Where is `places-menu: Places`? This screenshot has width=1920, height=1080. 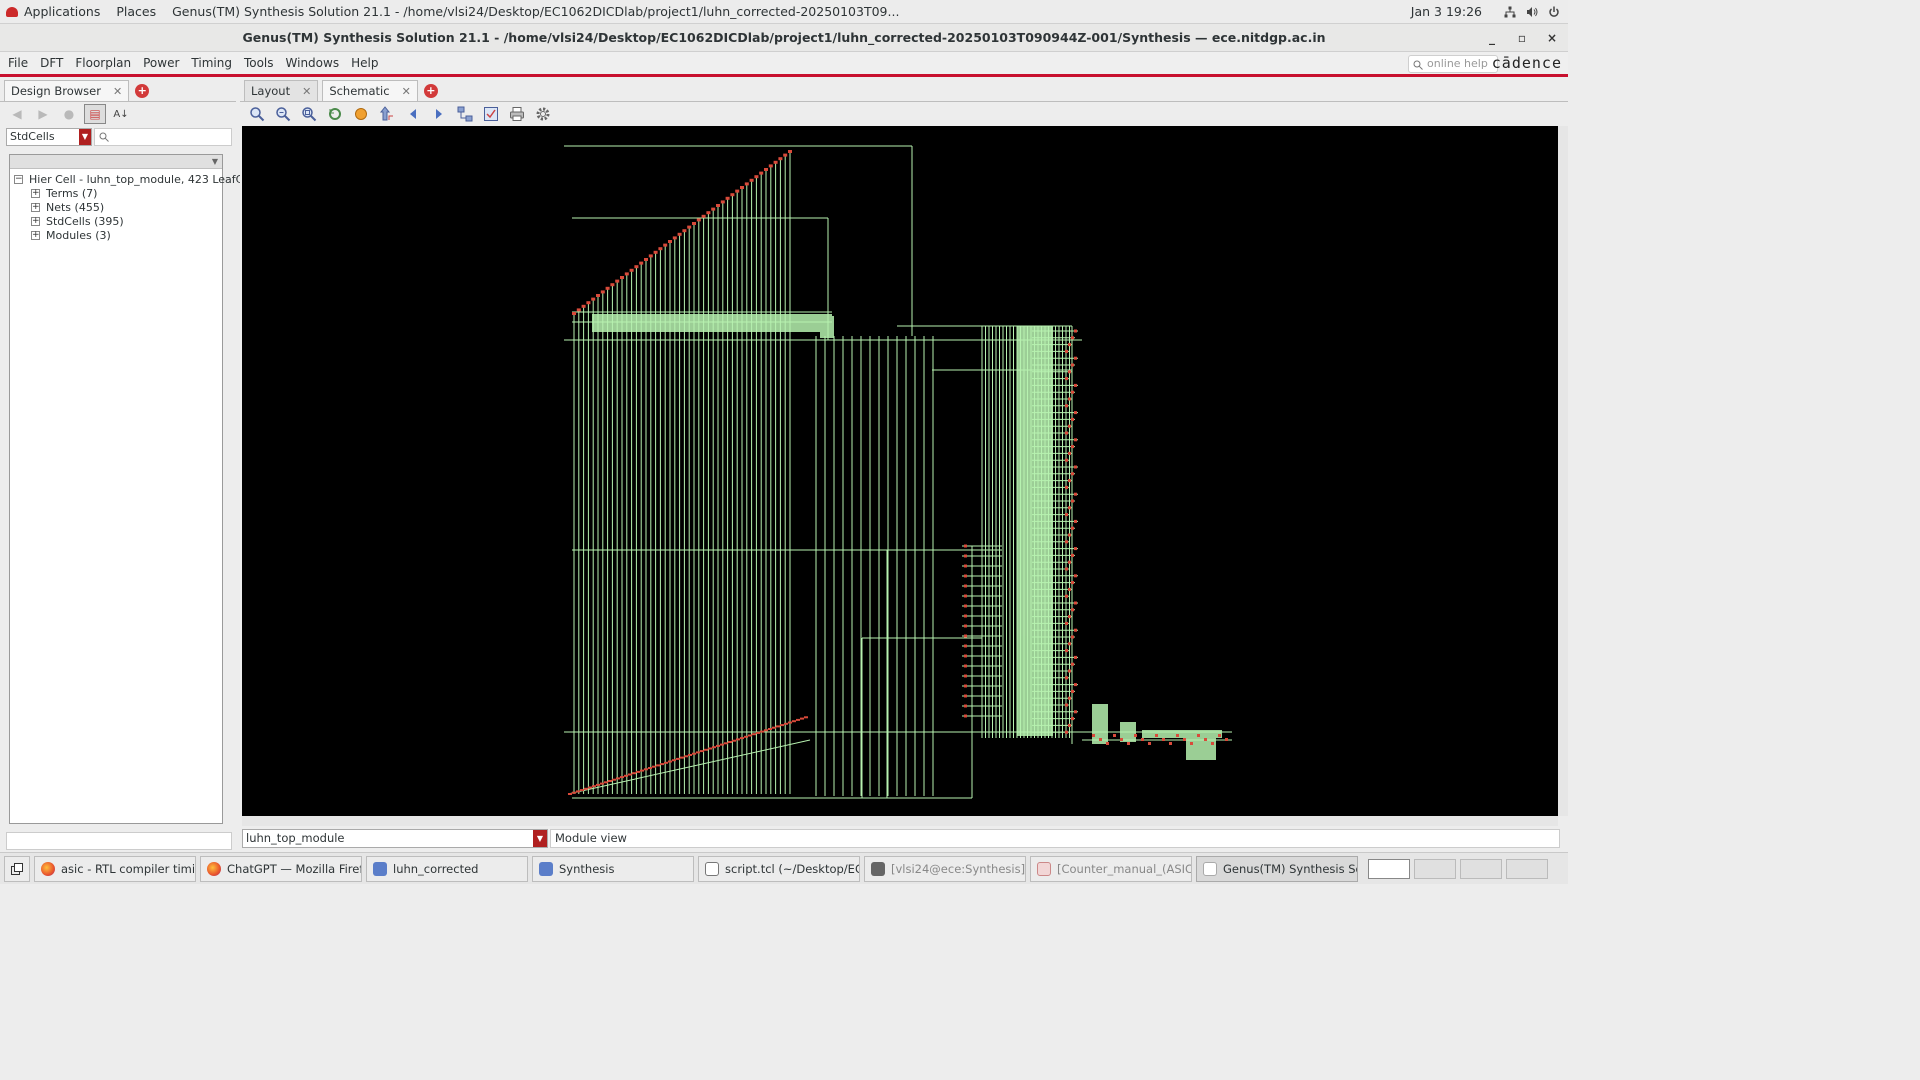
places-menu: Places is located at coordinates (136, 11).